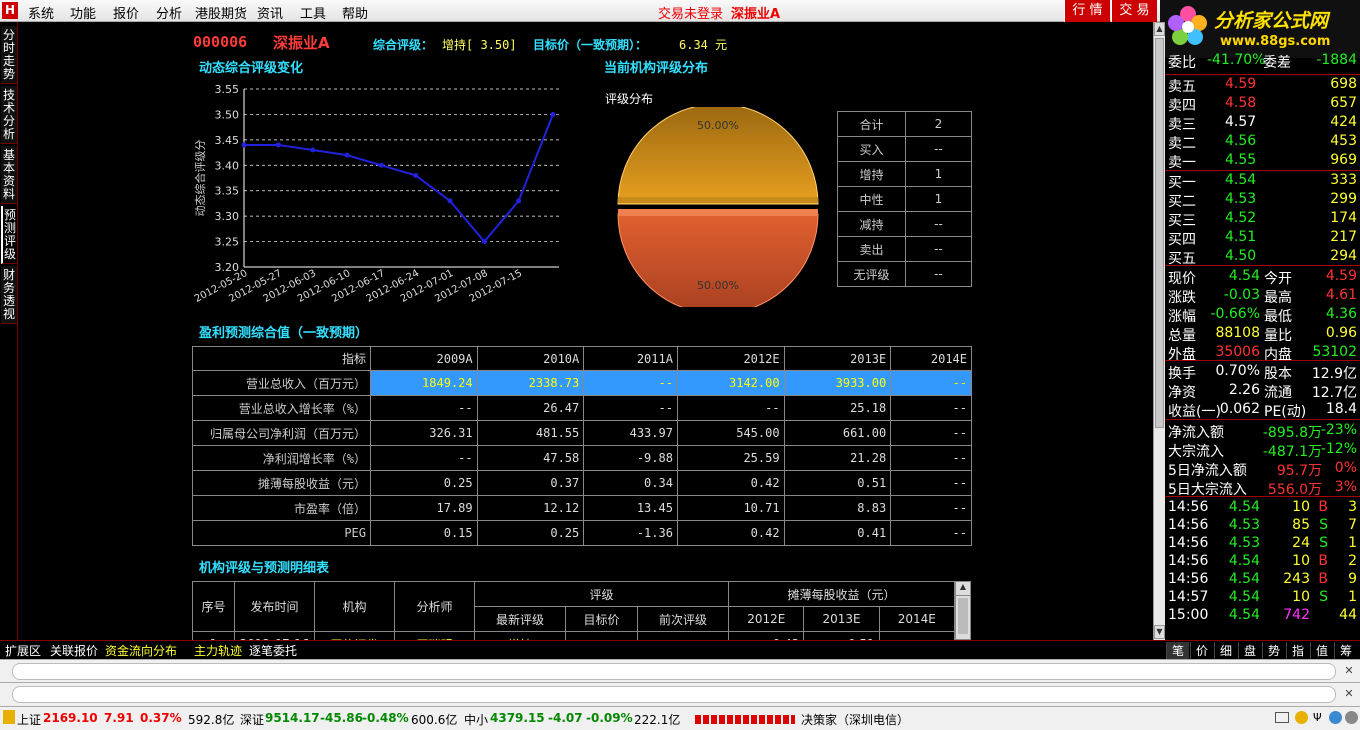  Describe the element at coordinates (1201, 650) in the screenshot. I see `quote-tab: 价` at that location.